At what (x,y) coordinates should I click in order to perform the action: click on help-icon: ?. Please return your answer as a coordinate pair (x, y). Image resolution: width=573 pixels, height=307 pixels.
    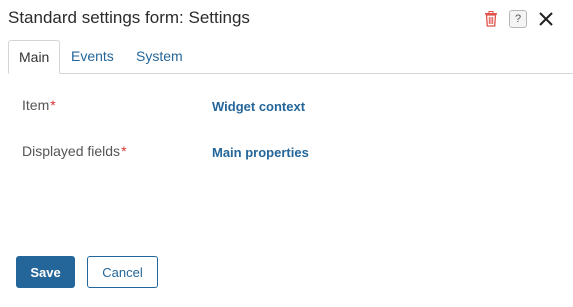
    Looking at the image, I should click on (518, 19).